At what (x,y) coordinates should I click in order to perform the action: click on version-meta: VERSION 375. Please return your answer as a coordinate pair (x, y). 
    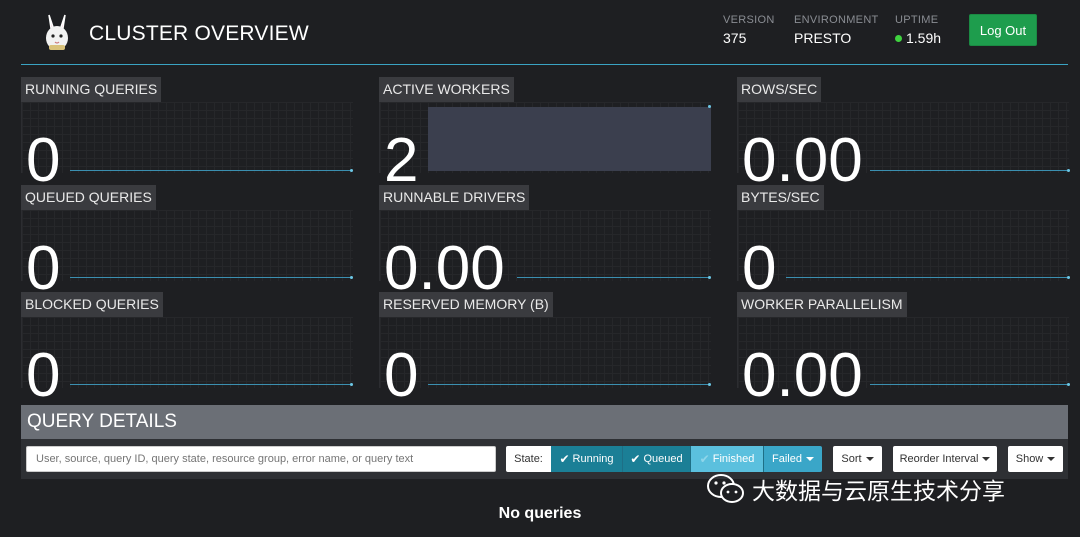
    Looking at the image, I should click on (749, 30).